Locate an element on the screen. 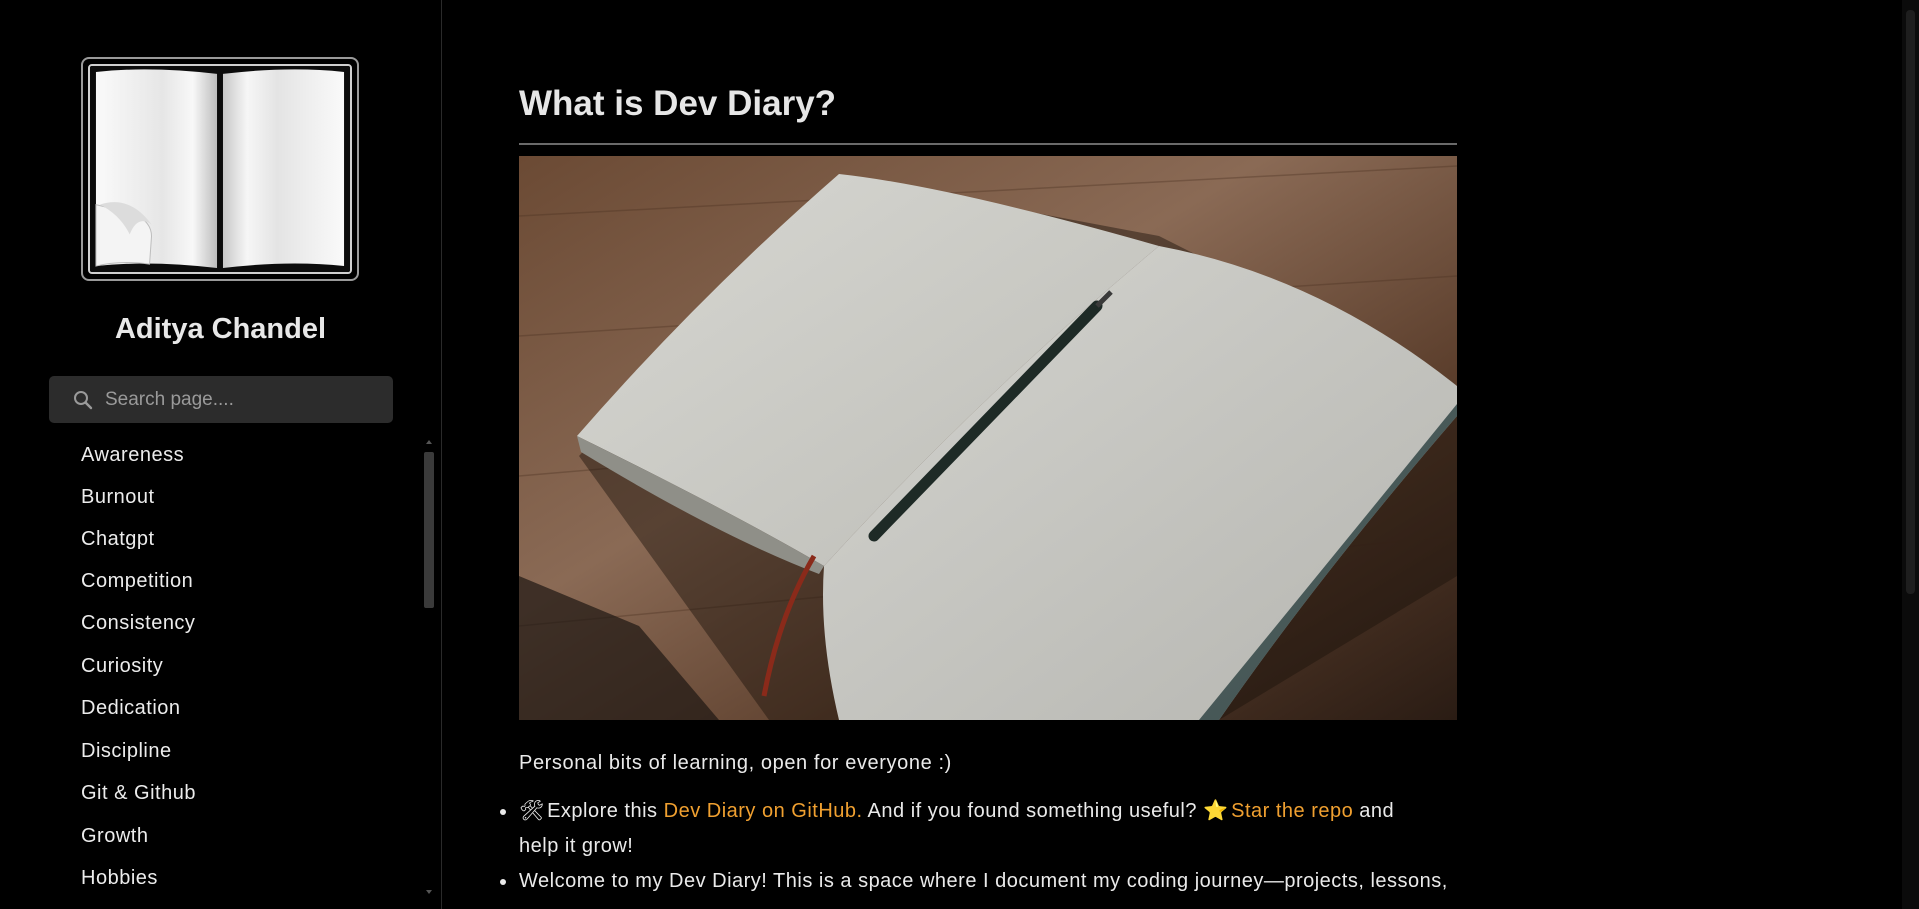  page-scrollbar is located at coordinates (1910, 454).